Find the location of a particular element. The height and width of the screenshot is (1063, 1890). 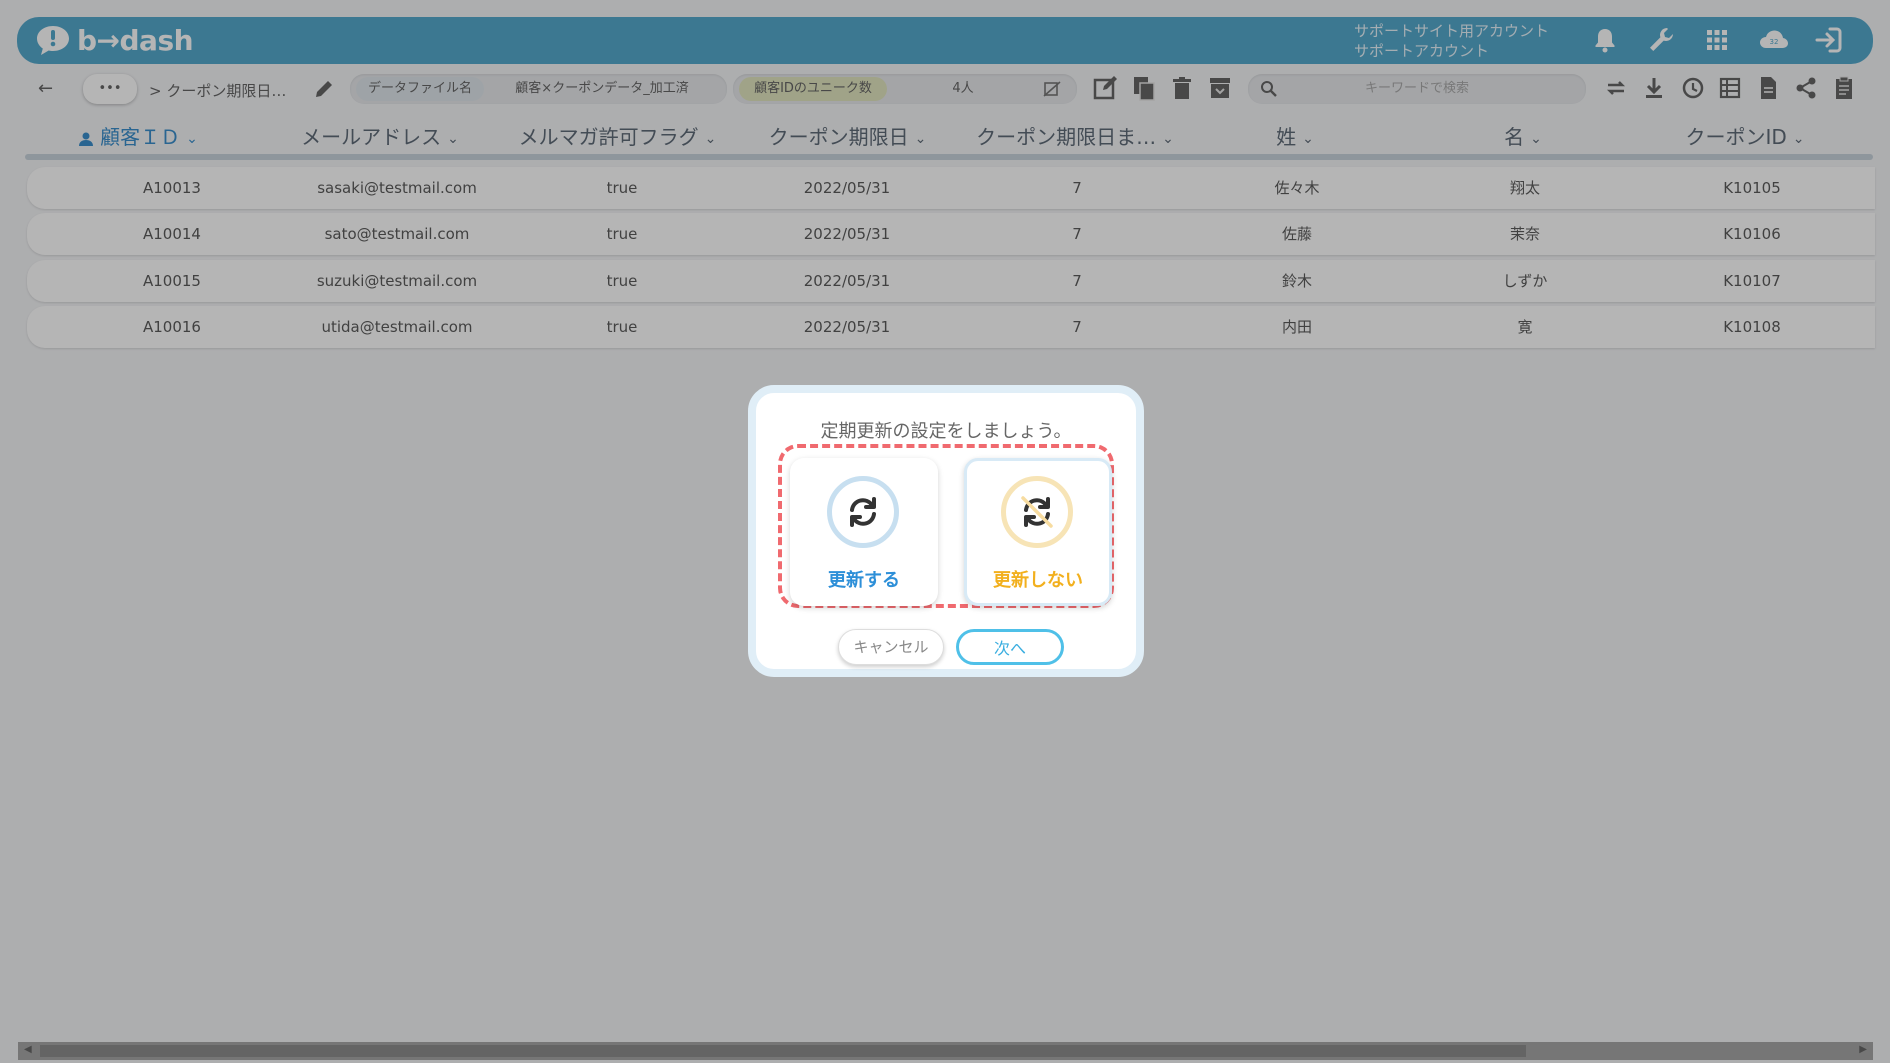

cancel-button: キャンセル is located at coordinates (891, 647).